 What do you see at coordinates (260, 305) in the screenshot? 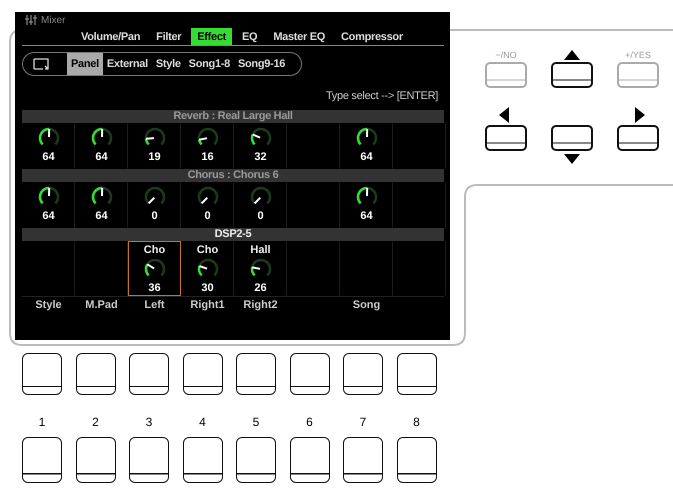
I see `channel-label: Right2` at bounding box center [260, 305].